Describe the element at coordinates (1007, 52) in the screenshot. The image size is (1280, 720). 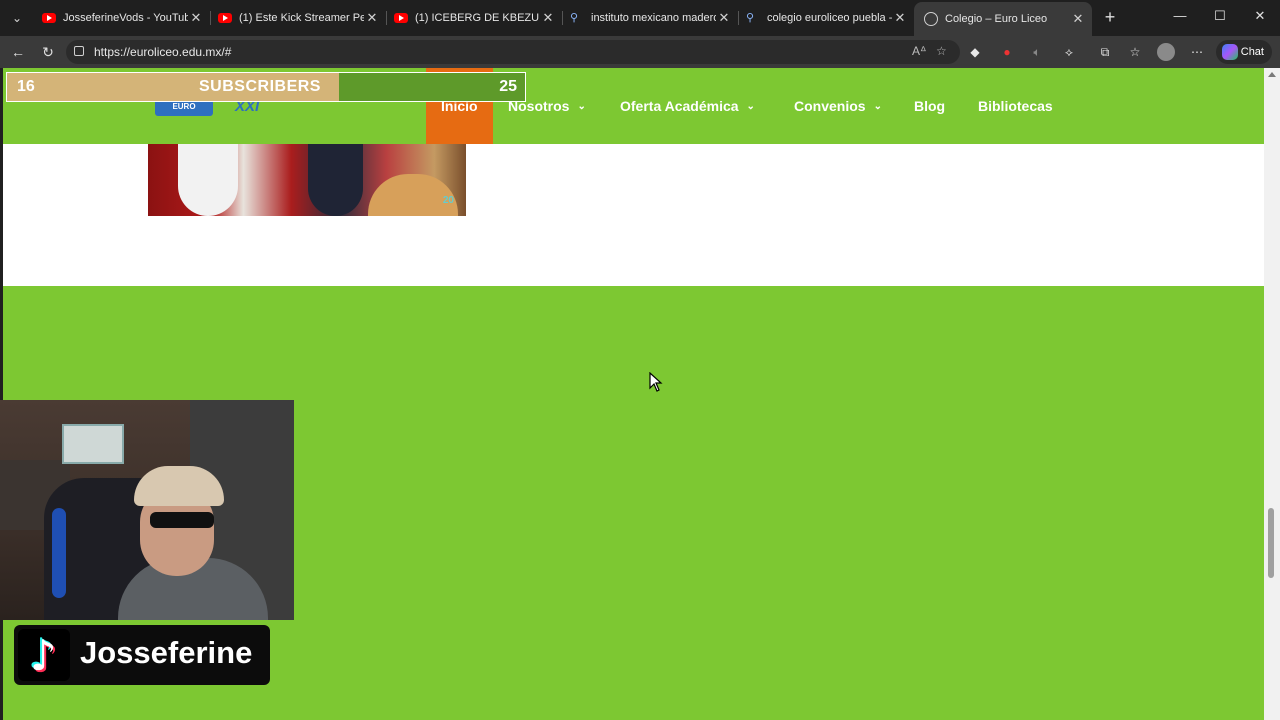
I see `extension-shield-icon: ●` at that location.